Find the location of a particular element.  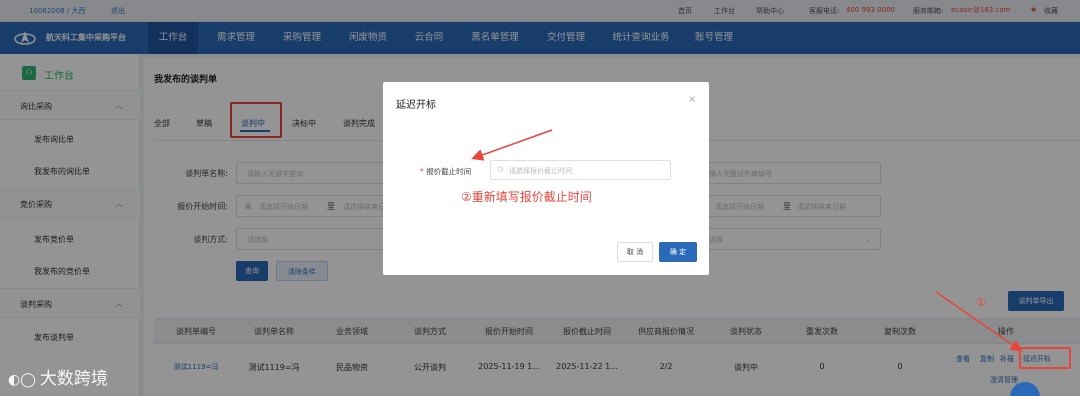

deadline-datetime-input: ◷ 请选择报价截止时间 is located at coordinates (580, 170).